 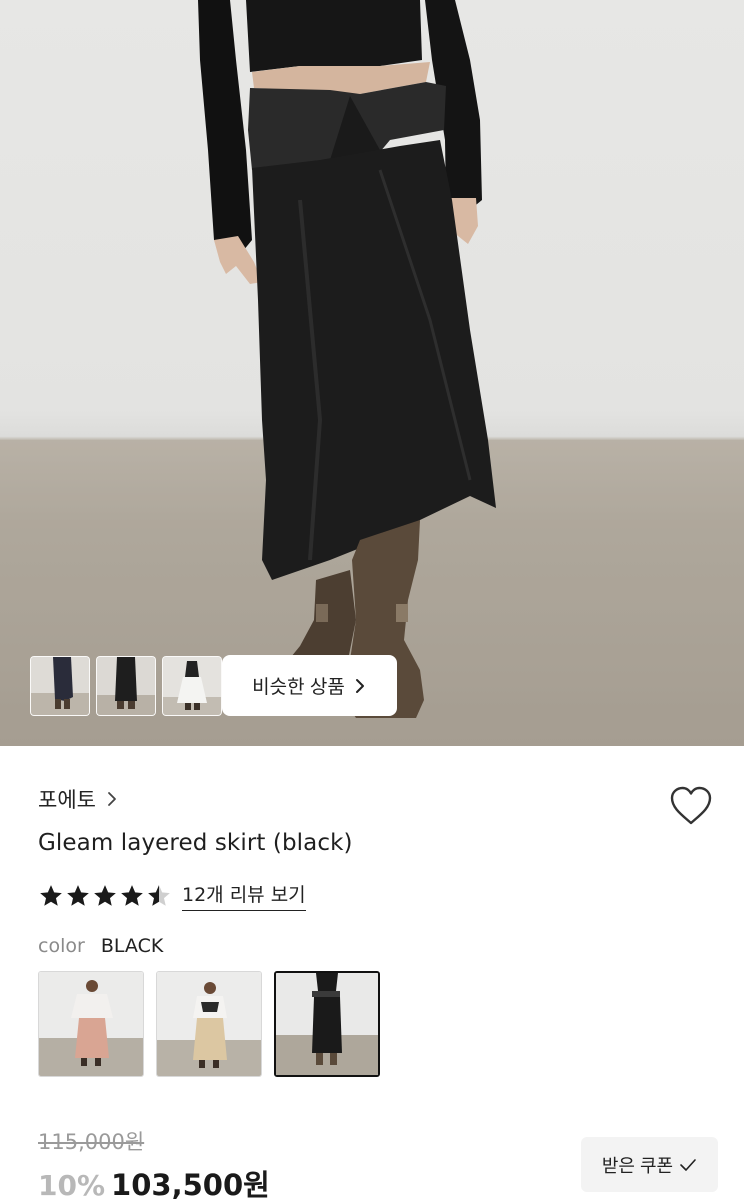 I want to click on coupon-button: 받은 쿠폰, so click(x=649, y=1164).